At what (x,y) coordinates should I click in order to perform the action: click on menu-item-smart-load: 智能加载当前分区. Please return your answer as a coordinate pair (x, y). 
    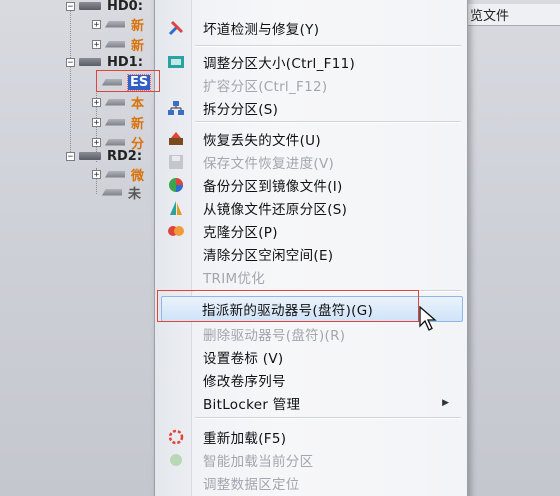
    Looking at the image, I should click on (311, 460).